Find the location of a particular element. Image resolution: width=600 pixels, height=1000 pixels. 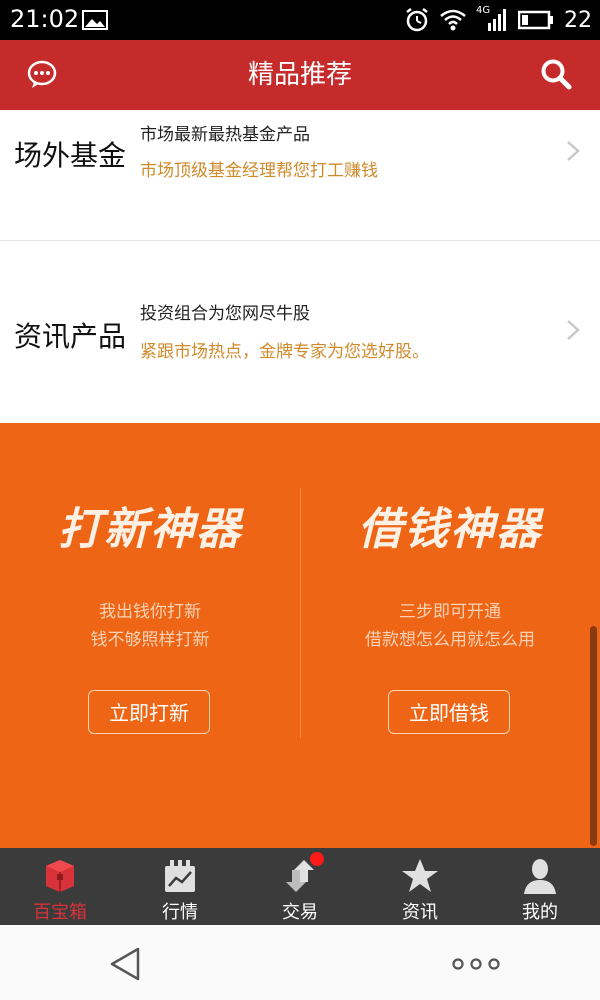

signal-icon is located at coordinates (497, 20).